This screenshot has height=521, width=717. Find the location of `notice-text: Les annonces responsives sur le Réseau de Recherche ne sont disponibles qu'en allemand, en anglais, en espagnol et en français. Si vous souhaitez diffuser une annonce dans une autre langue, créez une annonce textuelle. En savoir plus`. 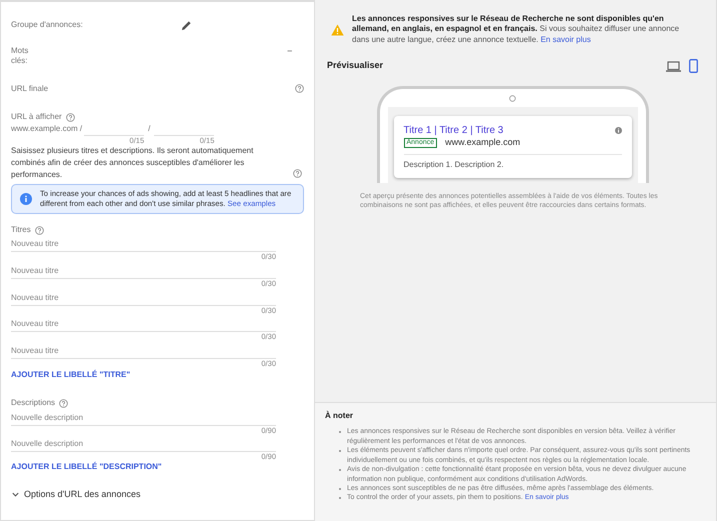

notice-text: Les annonces responsives sur le Réseau de Recherche ne sont disponibles qu'en allemand, en anglais, en espagnol et en français. Si vous souhaitez diffuser une annonce dans une autre langue, créez une annonce textuelle. En savoir plus is located at coordinates (516, 30).